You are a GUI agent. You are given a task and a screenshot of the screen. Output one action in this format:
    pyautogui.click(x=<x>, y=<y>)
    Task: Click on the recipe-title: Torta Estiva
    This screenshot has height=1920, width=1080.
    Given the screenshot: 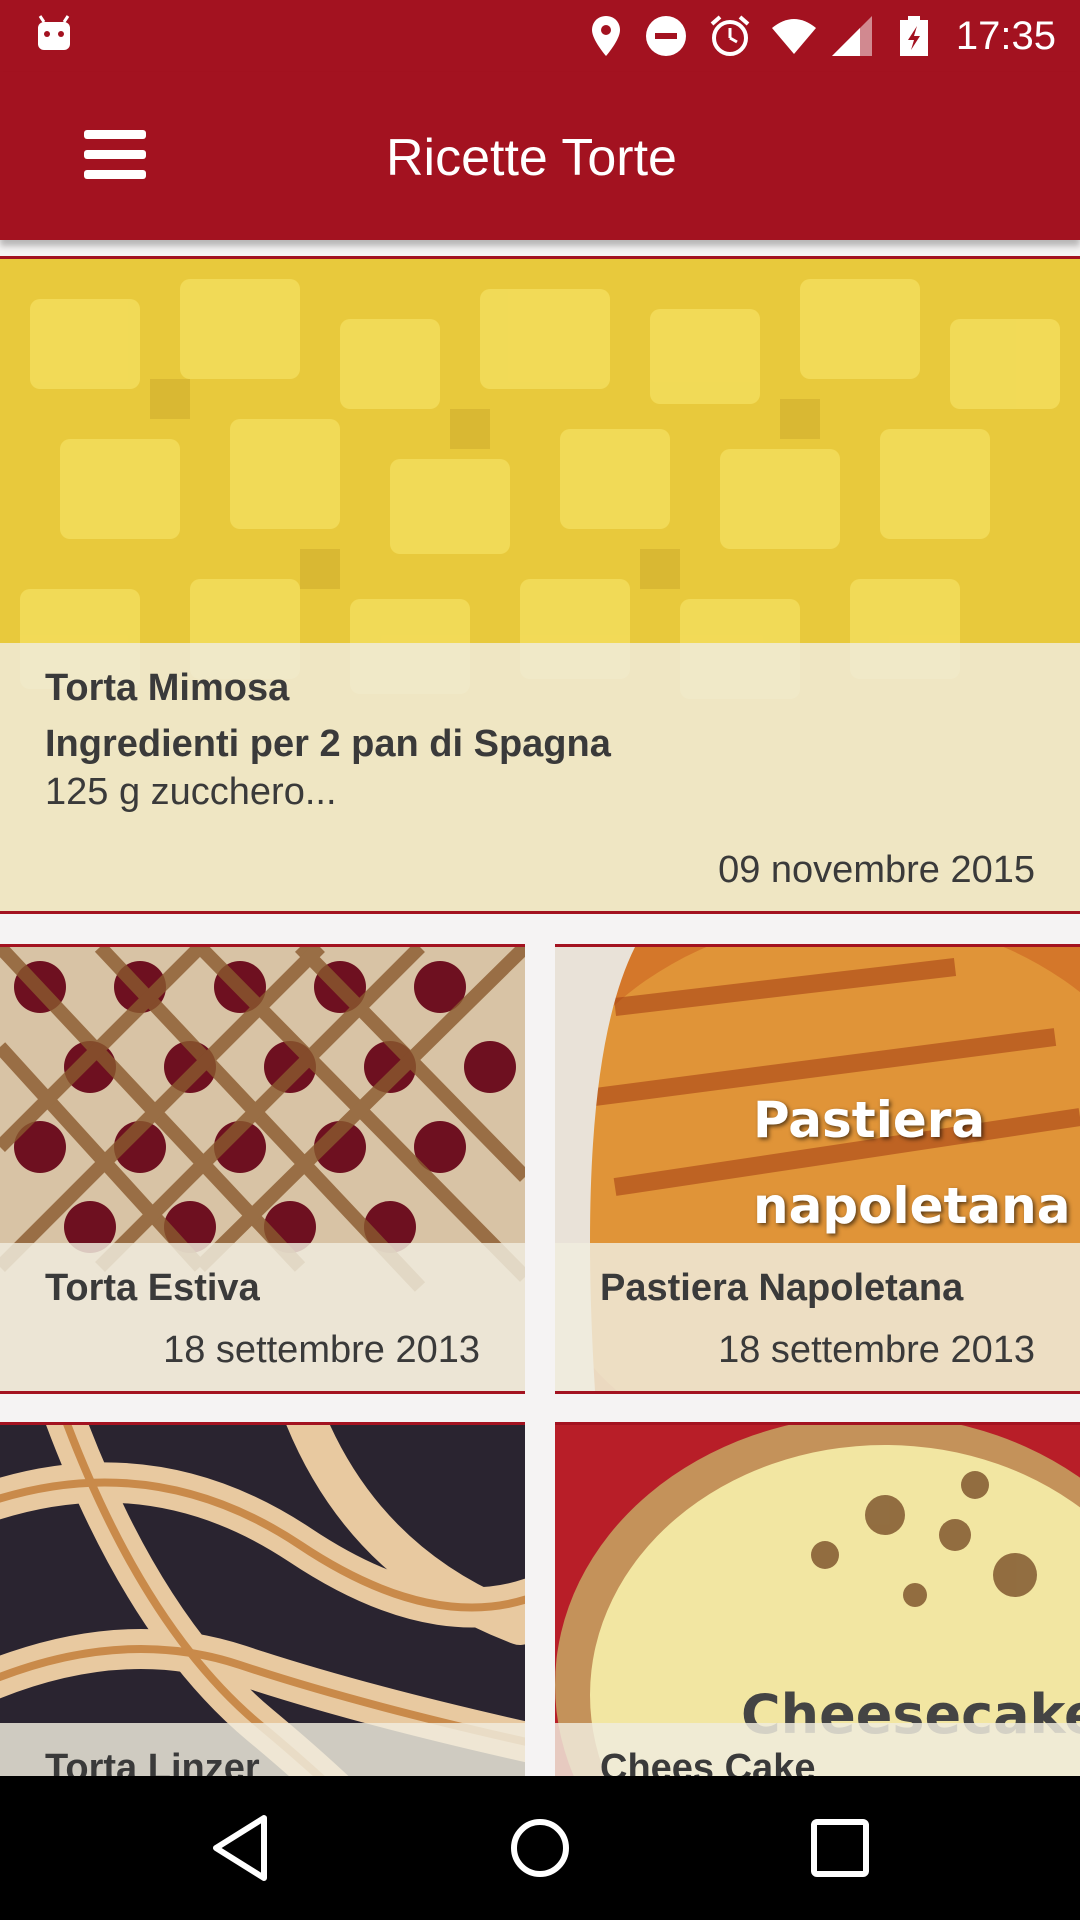 What is the action you would take?
    pyautogui.click(x=152, y=1288)
    